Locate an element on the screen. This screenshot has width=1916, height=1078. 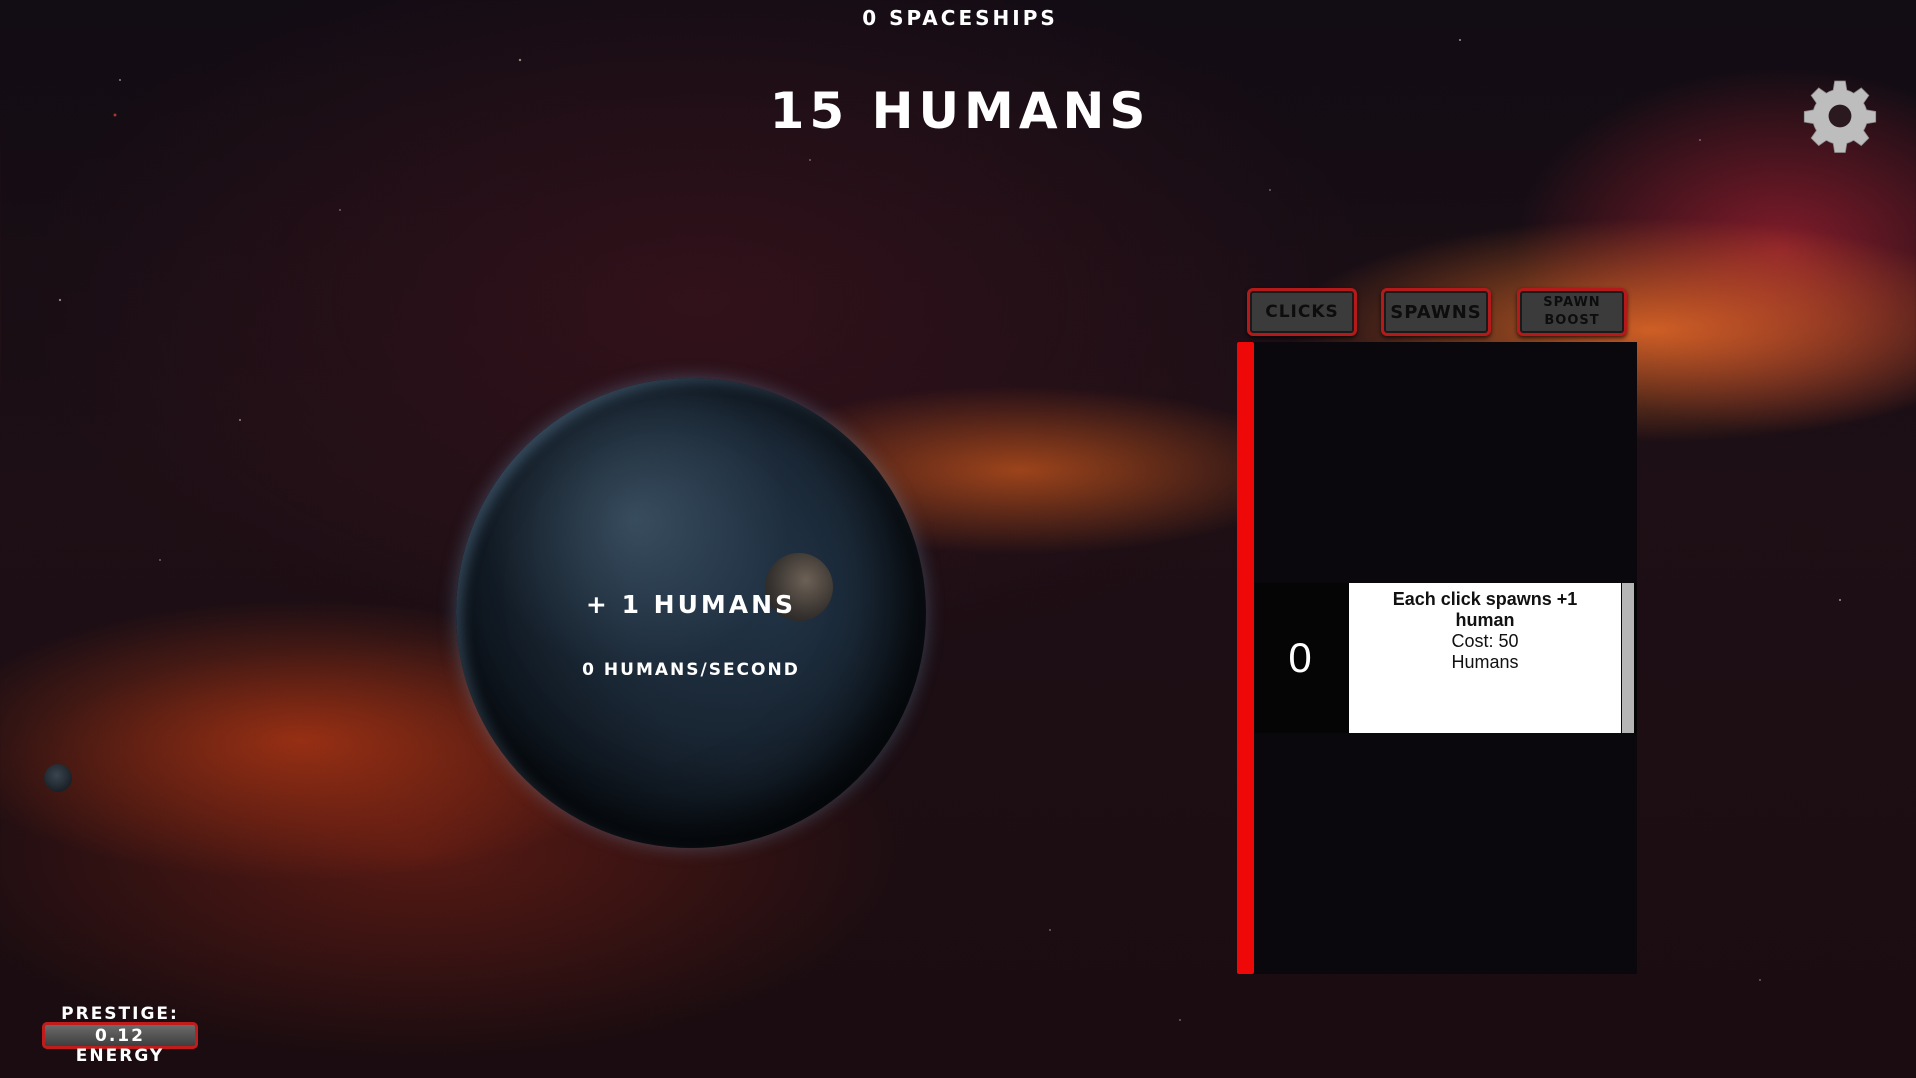
upgrade-owned-count: 0 is located at coordinates (1300, 657).